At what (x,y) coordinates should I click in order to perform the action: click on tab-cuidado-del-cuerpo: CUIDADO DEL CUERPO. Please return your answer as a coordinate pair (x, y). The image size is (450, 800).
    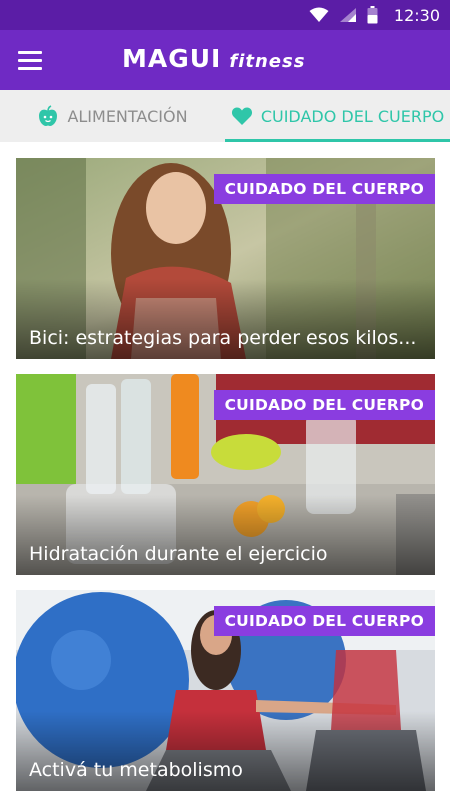
    Looking at the image, I should click on (337, 116).